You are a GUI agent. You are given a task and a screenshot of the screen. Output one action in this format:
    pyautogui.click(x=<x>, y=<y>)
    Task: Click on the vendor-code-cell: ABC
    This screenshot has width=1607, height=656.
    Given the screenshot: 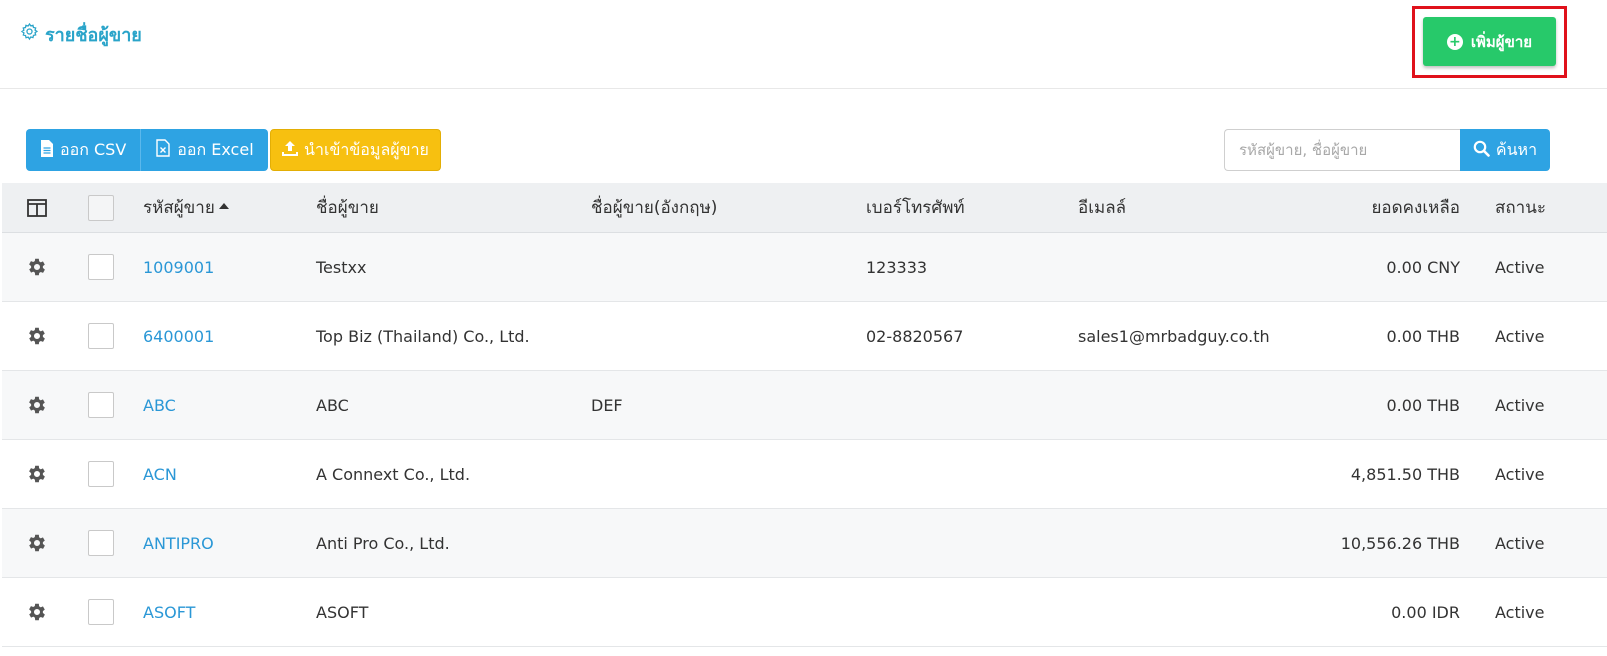 What is the action you would take?
    pyautogui.click(x=159, y=405)
    